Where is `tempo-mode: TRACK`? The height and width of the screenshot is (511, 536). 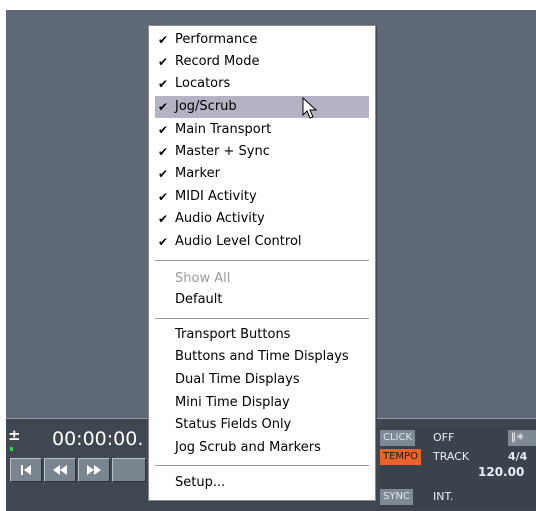
tempo-mode: TRACK is located at coordinates (451, 456).